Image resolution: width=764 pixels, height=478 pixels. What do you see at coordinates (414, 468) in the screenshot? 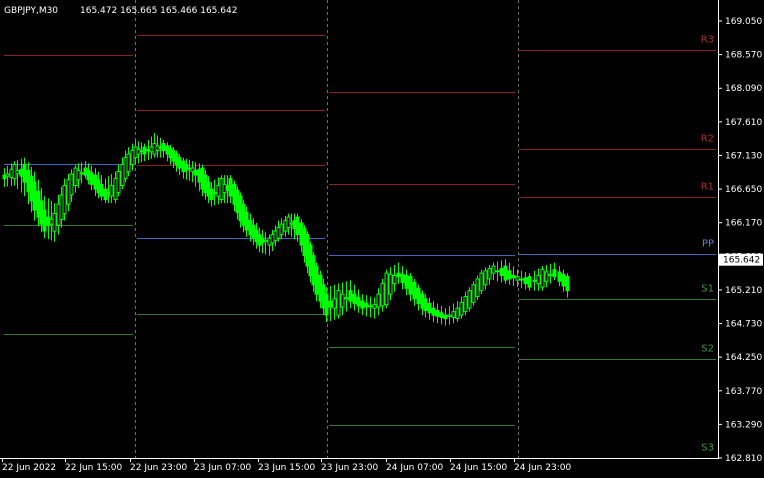
I see `time-tick-label: 24 Jun 07:00` at bounding box center [414, 468].